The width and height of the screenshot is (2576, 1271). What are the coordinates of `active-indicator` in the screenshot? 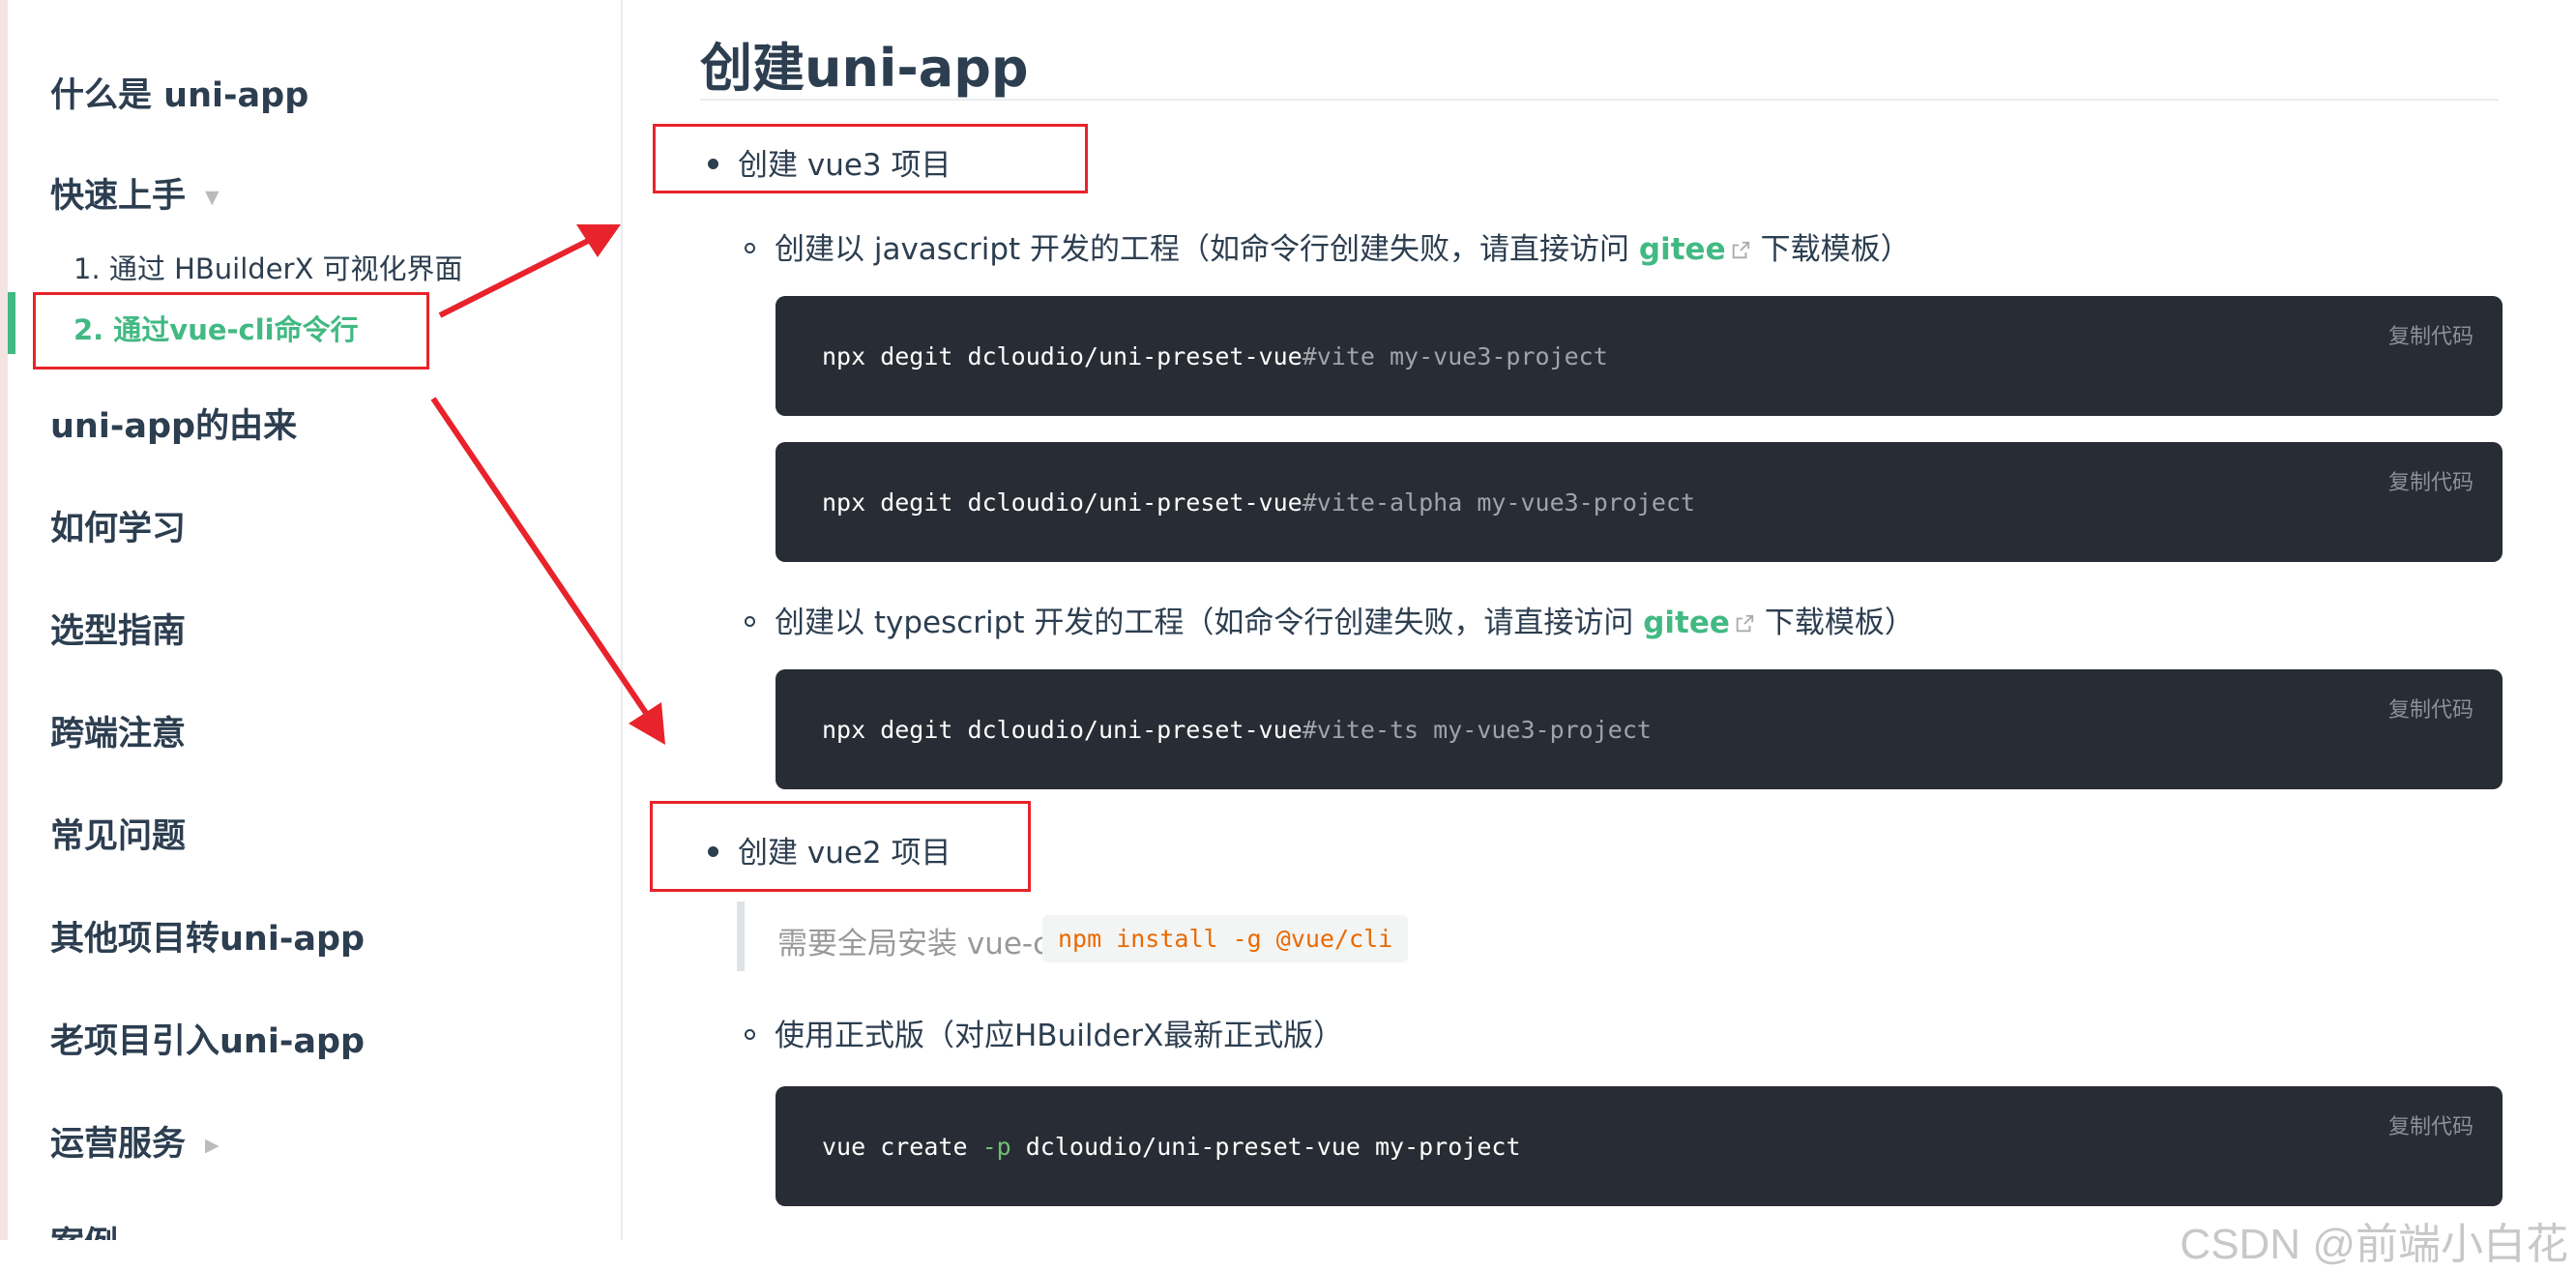 It's located at (11, 323).